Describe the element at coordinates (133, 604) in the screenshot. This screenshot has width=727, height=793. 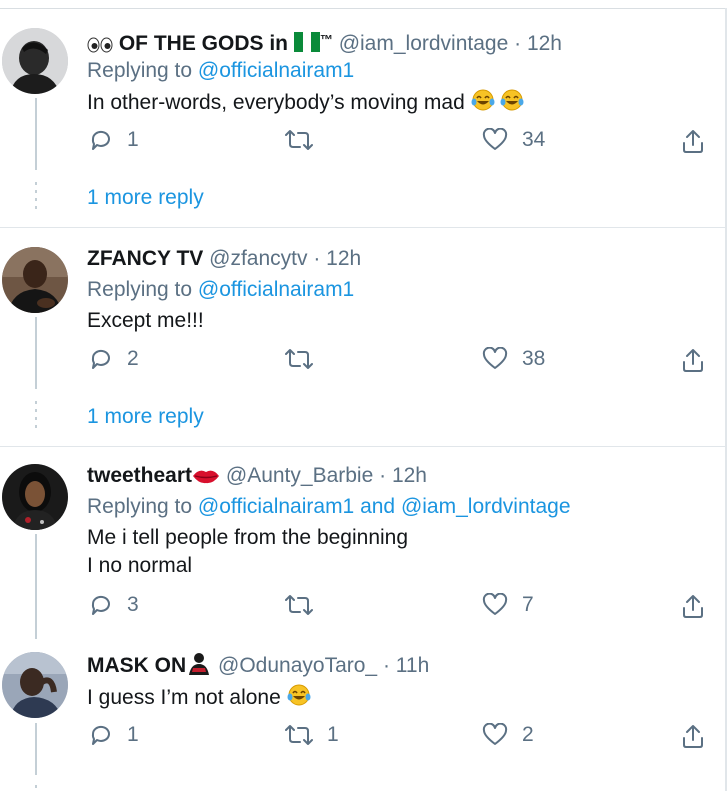
I see `reply-count: 3` at that location.